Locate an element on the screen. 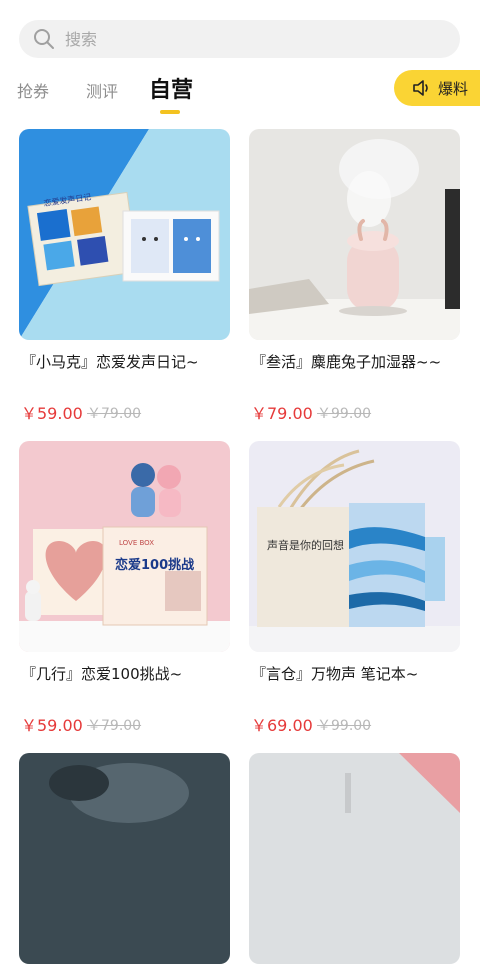  product-image: 声音是你的回想 is located at coordinates (354, 546).